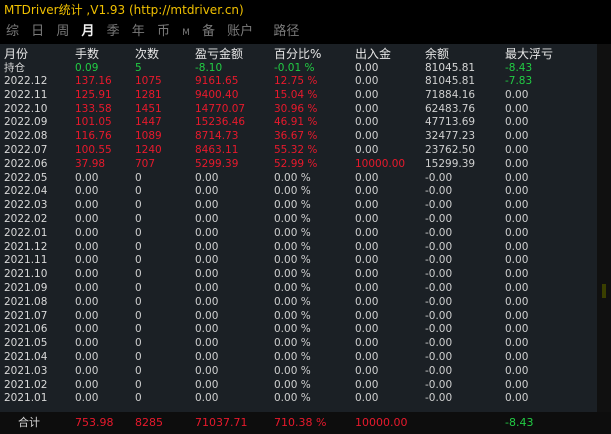 The image size is (611, 434). Describe the element at coordinates (450, 108) in the screenshot. I see `cell-balance: 62483.76` at that location.